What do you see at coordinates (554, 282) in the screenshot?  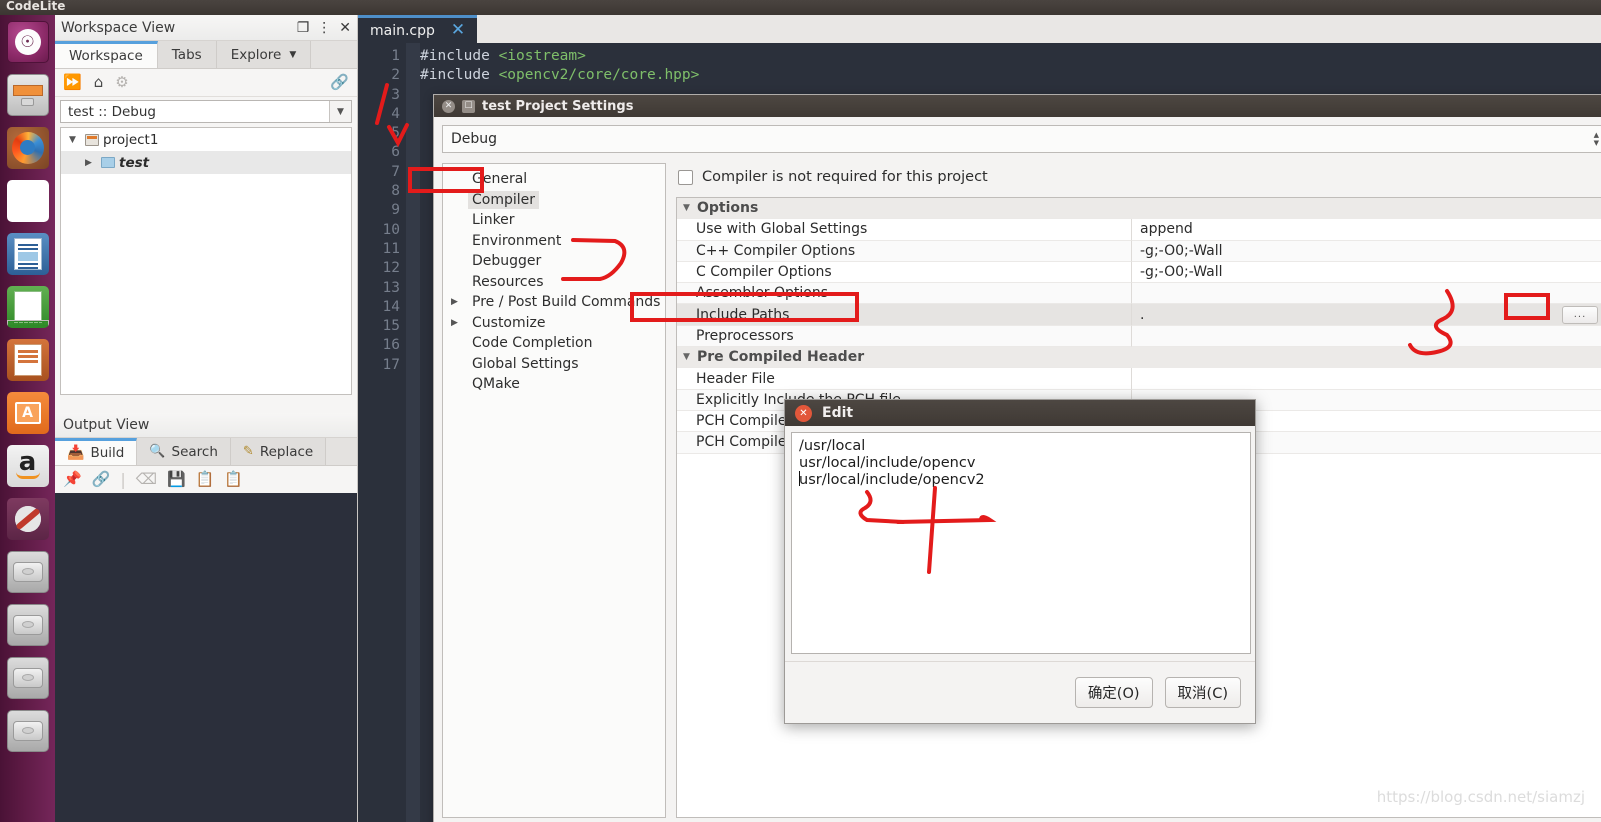 I see `settings-category-resources: Resources` at bounding box center [554, 282].